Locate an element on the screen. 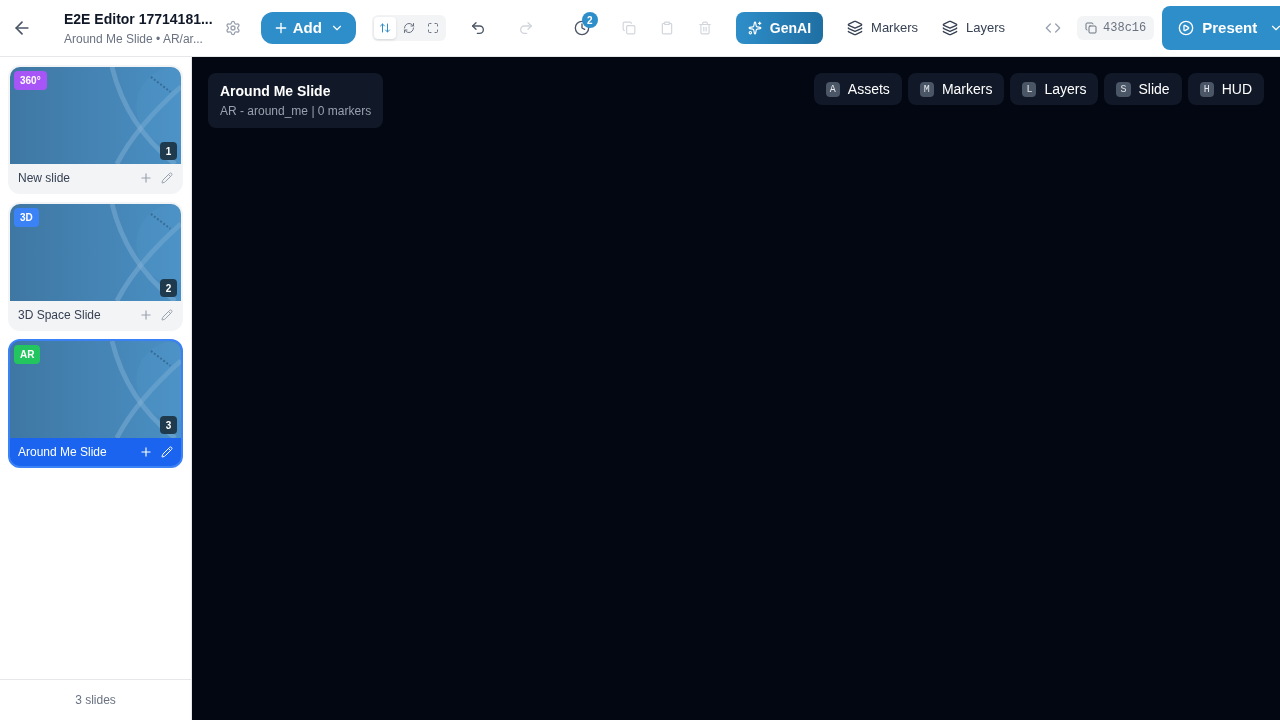 The image size is (1280, 720). history-count: 2 is located at coordinates (589, 20).